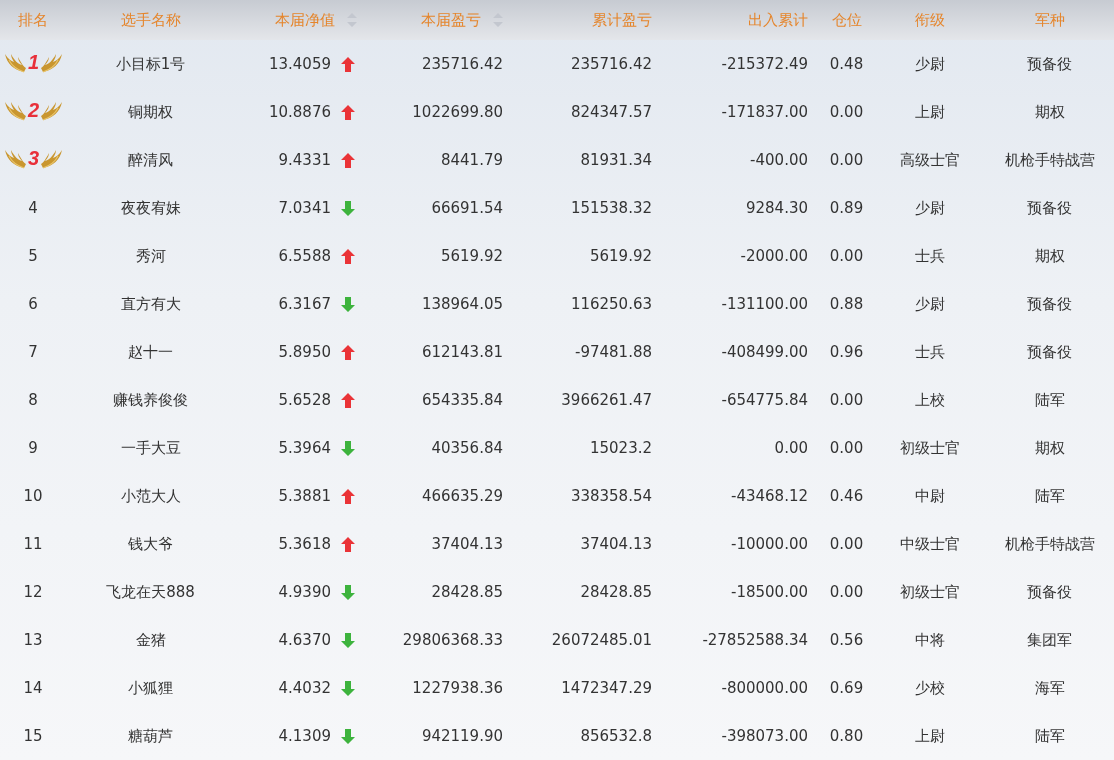 The width and height of the screenshot is (1114, 760). What do you see at coordinates (1049, 111) in the screenshot?
I see `table-cell: 期权` at bounding box center [1049, 111].